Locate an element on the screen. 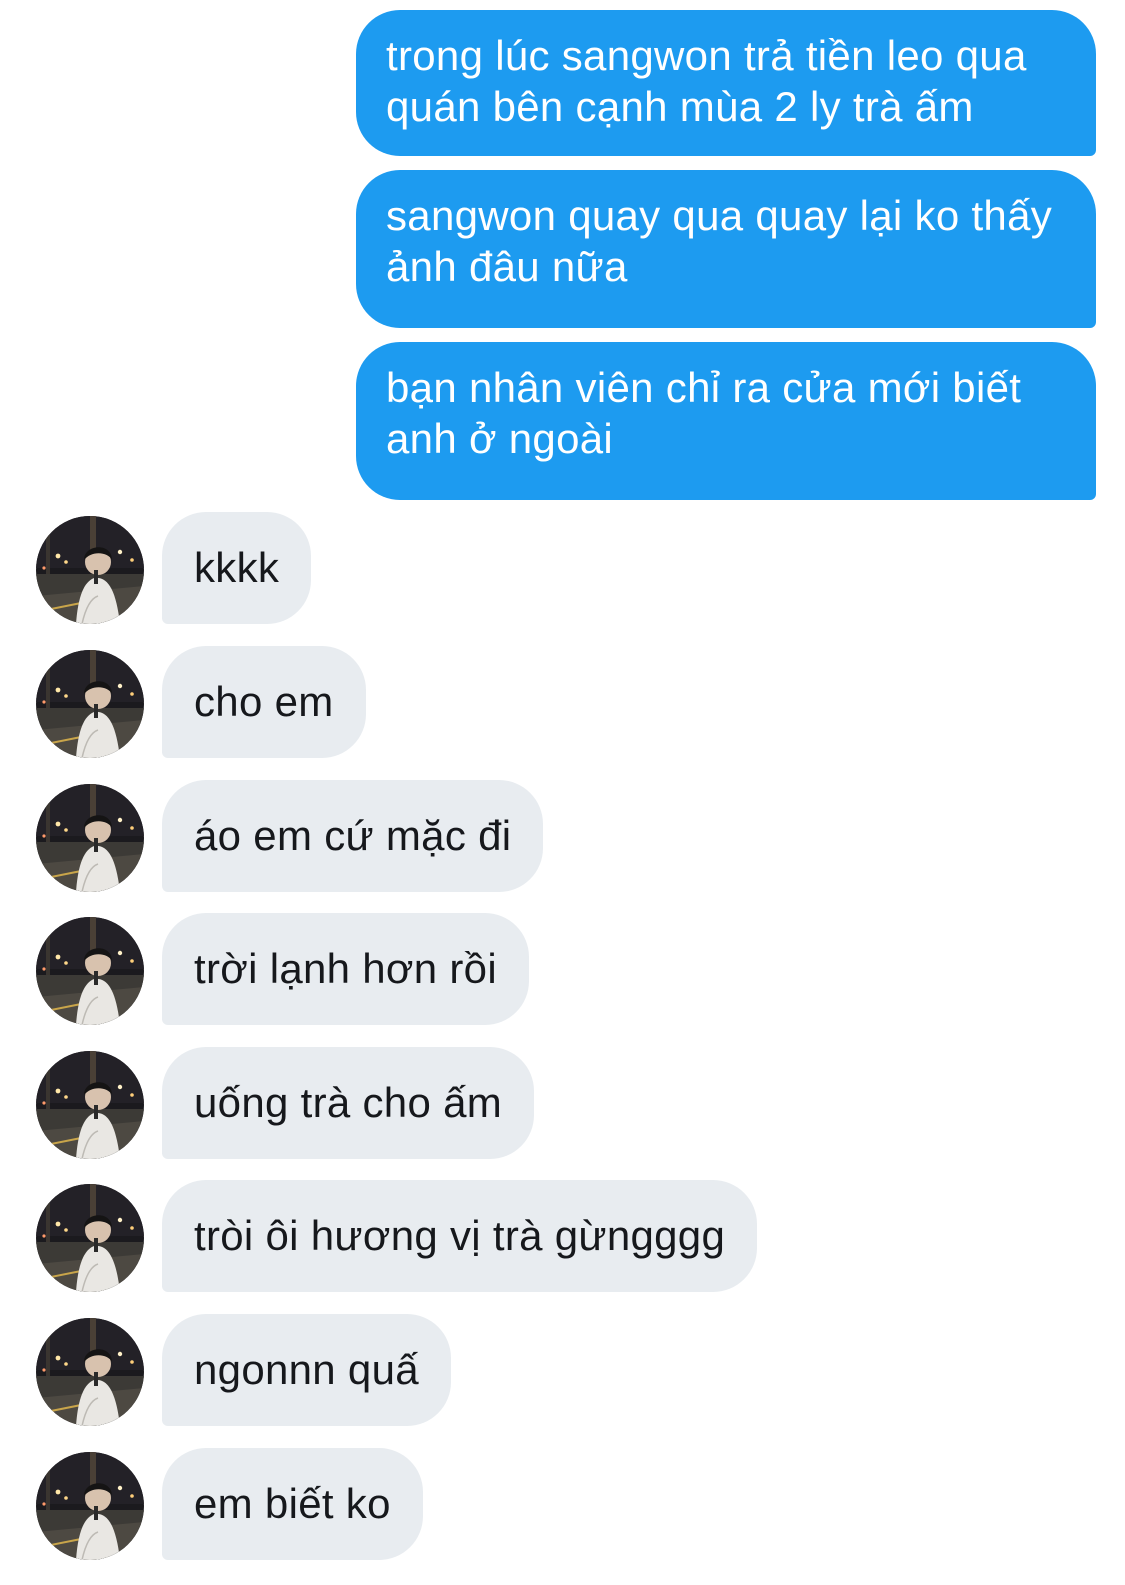 Image resolution: width=1125 pixels, height=1585 pixels. received-message-bubble: kkkk is located at coordinates (237, 568).